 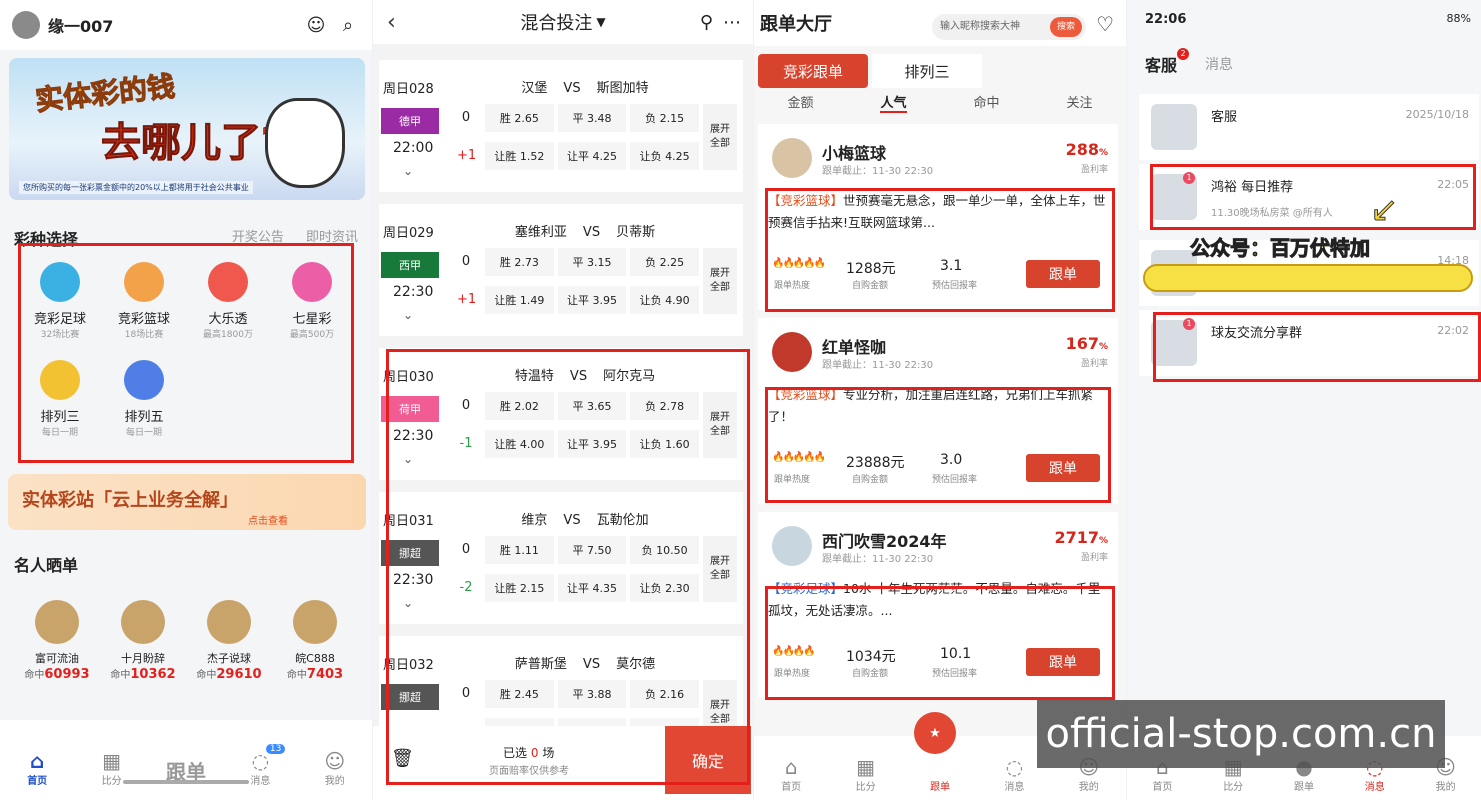 I want to click on odds-cell: 让胜 1.52, so click(x=519, y=156).